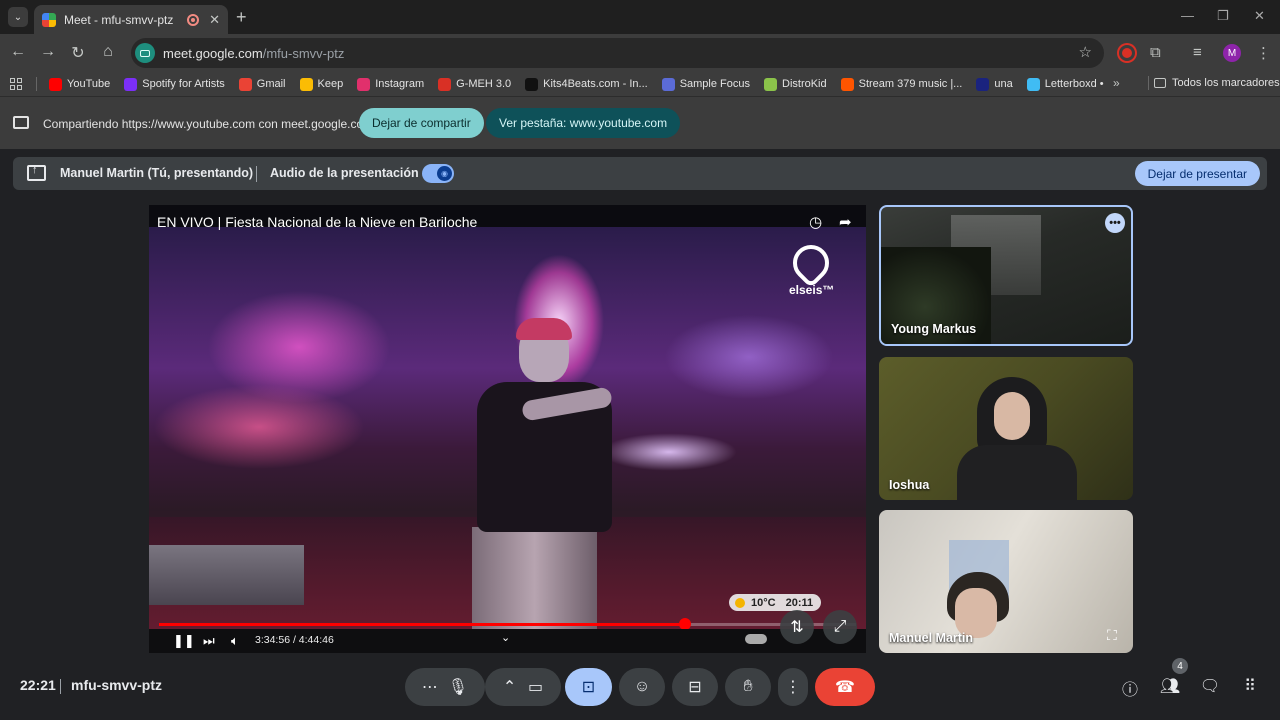  Describe the element at coordinates (421, 123) in the screenshot. I see `stop-sharing-button: Dejar de compartir` at that location.